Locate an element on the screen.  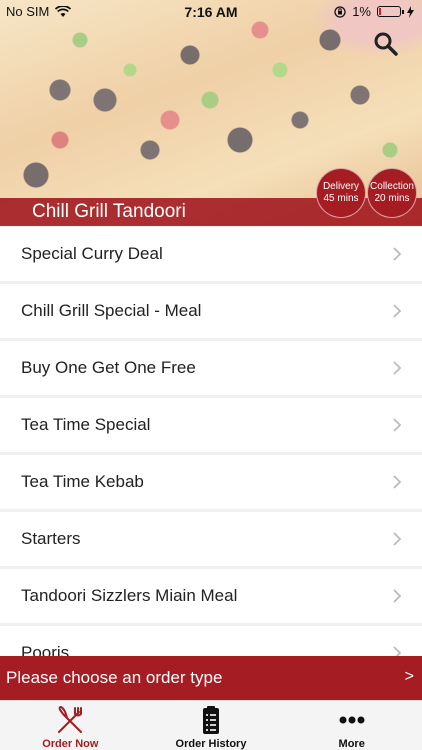
menu-item-special-curry-deal: Special Curry Deal is located at coordinates (211, 254).